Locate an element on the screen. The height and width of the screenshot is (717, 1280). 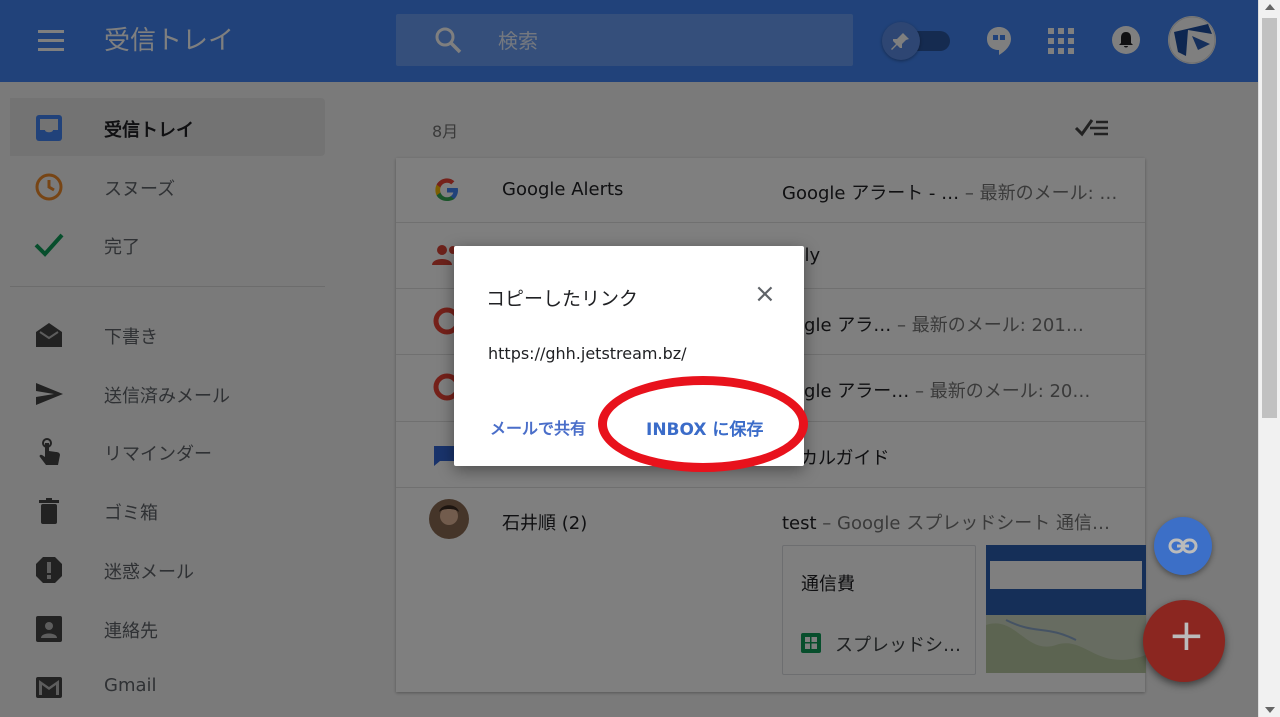
plus-icon: + is located at coordinates (1186, 635).